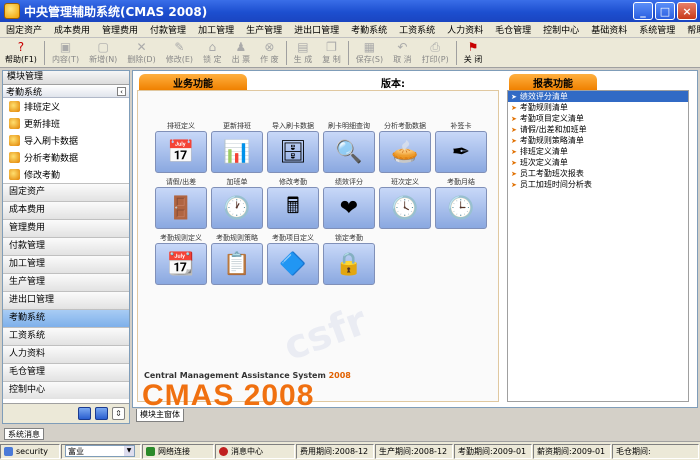  Describe the element at coordinates (349, 208) in the screenshot. I see `function-icon: ❤` at that location.